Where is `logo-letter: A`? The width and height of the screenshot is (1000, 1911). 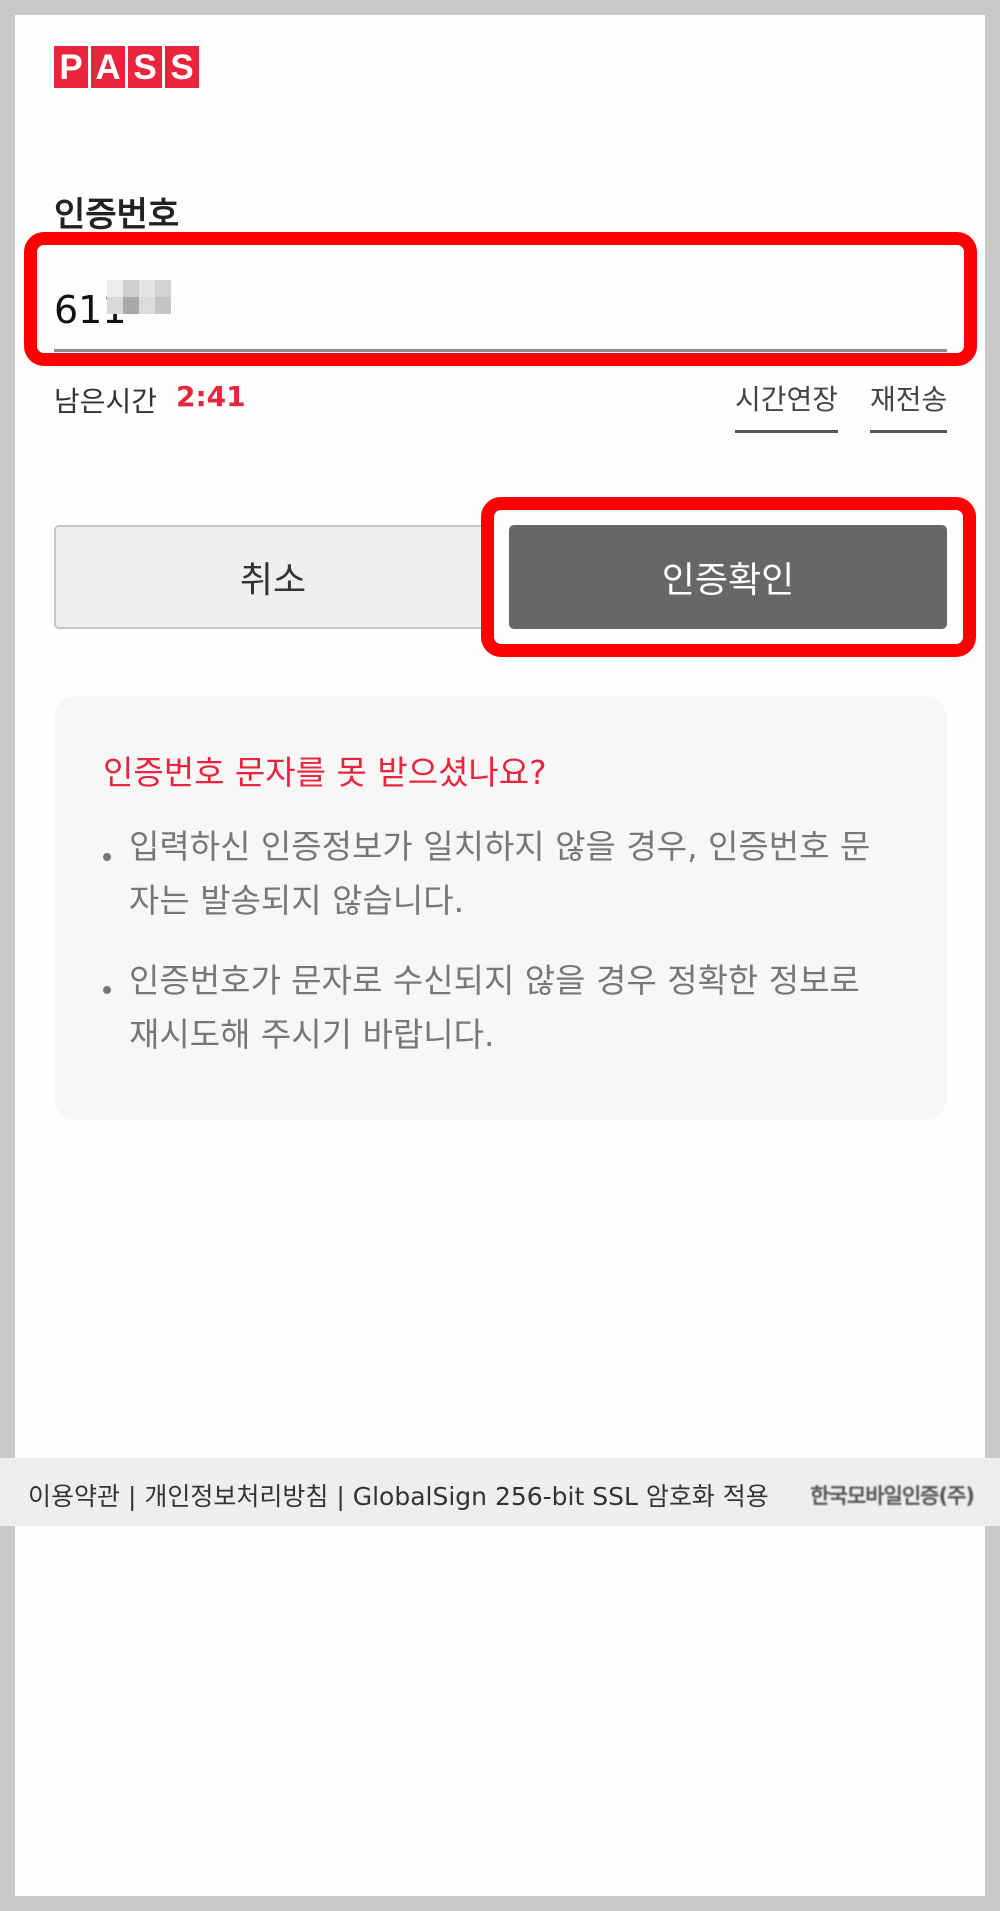
logo-letter: A is located at coordinates (108, 67).